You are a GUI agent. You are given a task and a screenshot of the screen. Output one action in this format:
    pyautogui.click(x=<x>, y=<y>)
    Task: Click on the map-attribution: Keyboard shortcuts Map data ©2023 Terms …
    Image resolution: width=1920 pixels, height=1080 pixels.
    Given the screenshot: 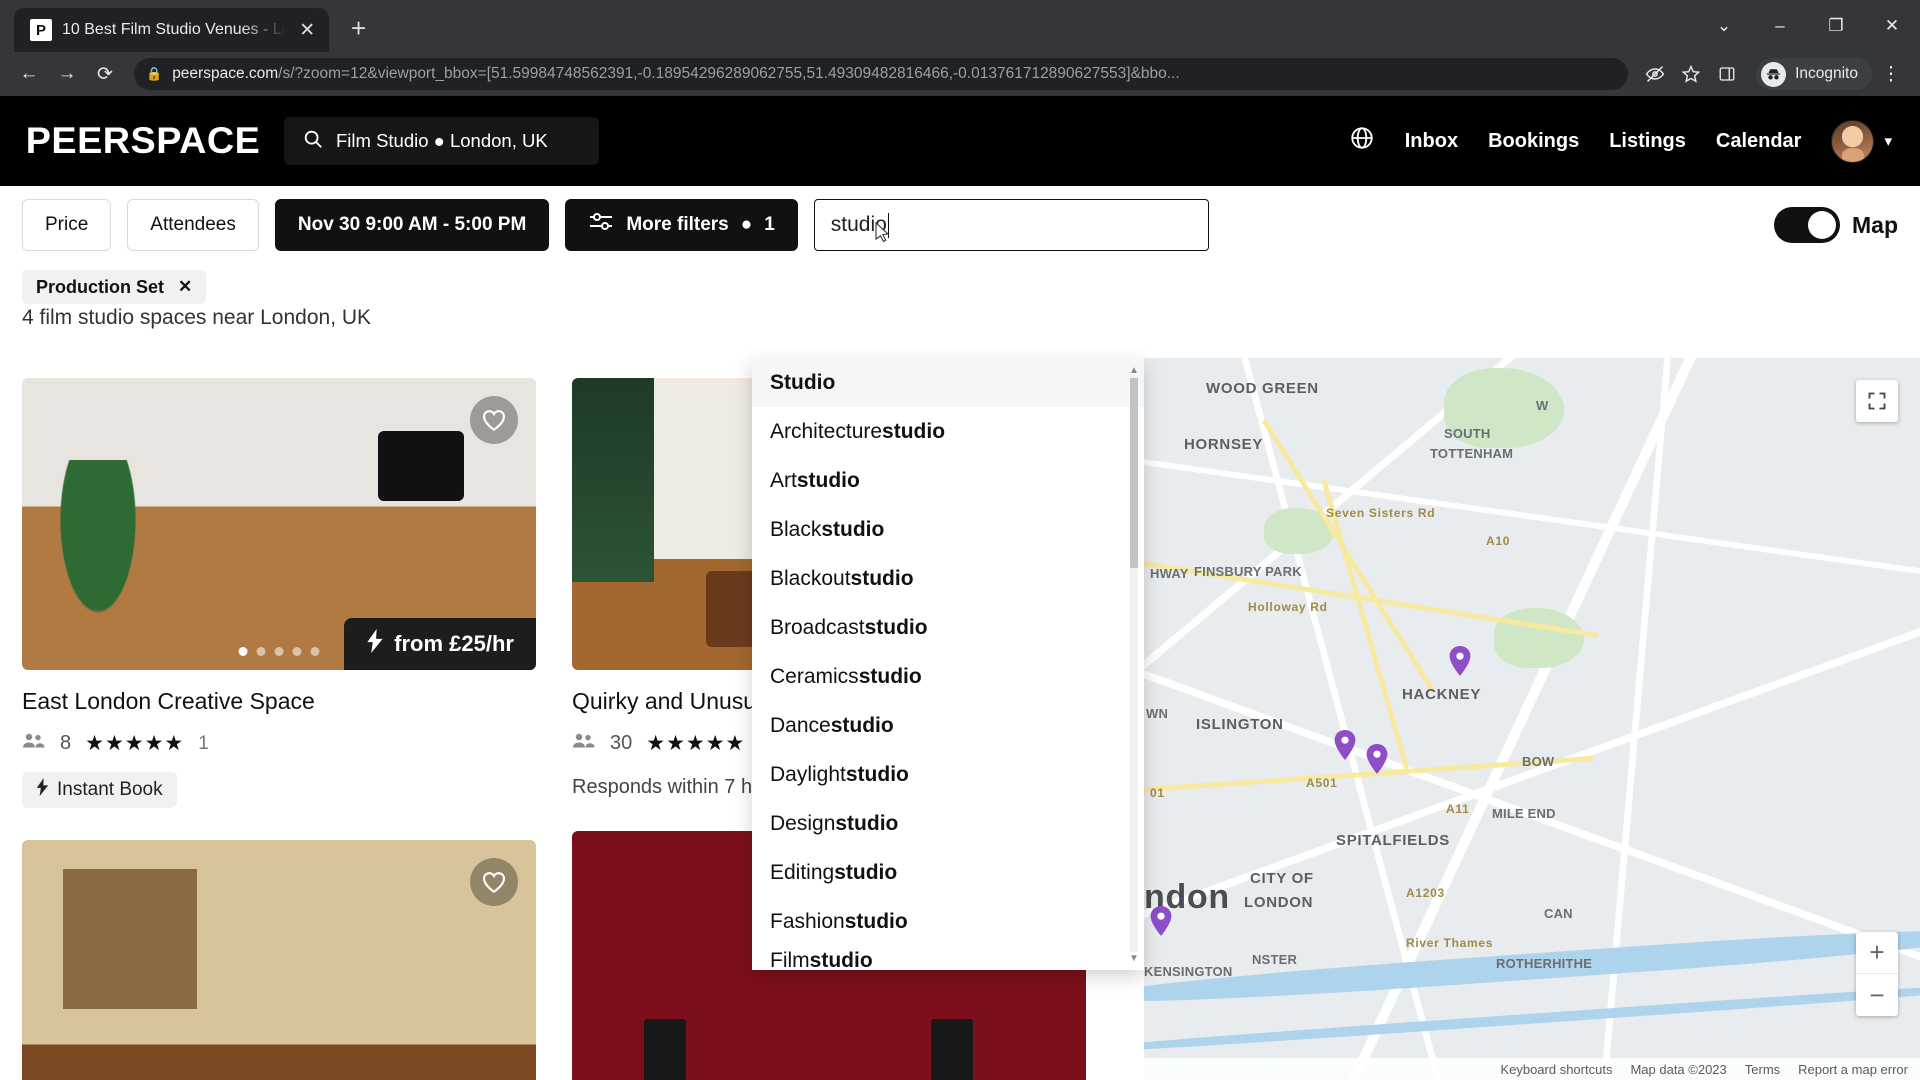 What is the action you would take?
    pyautogui.click(x=1532, y=1069)
    